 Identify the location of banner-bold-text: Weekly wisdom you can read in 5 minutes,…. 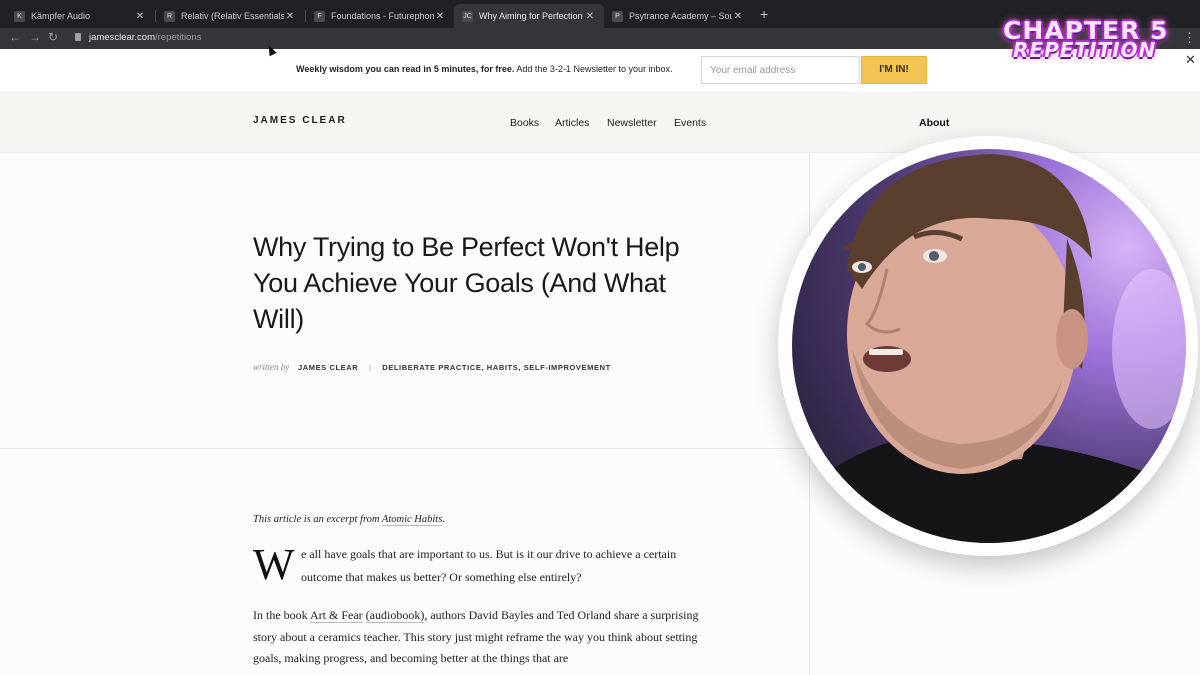
(405, 69).